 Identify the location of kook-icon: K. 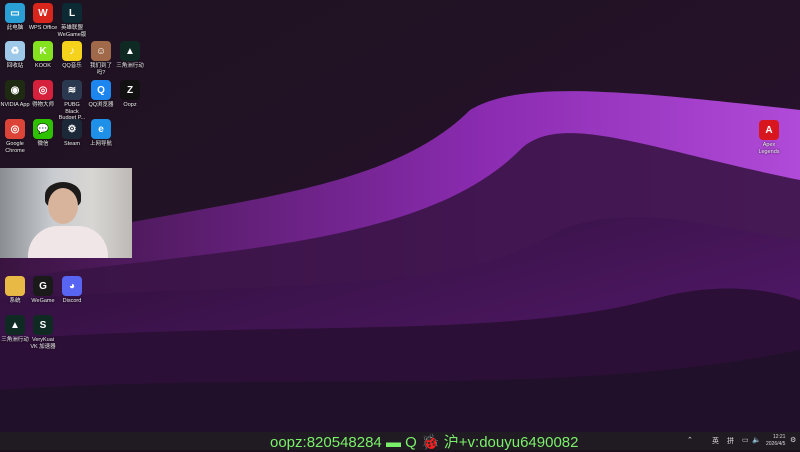
(43, 51).